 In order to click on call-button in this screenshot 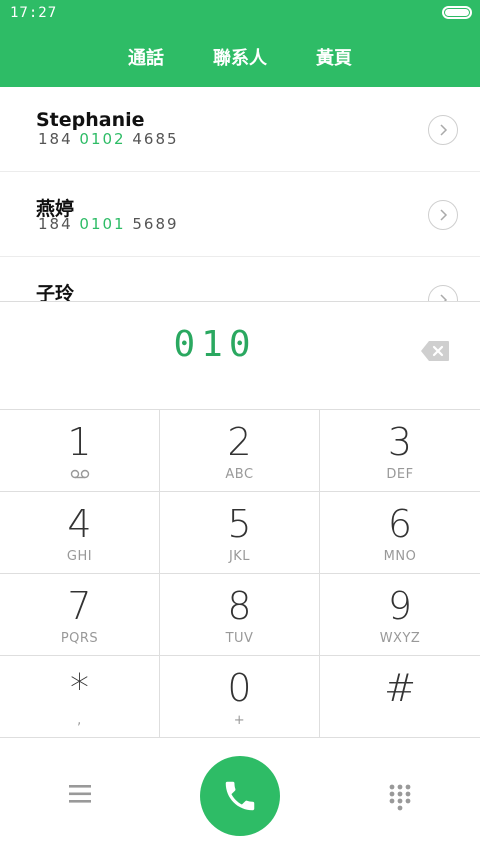, I will do `click(240, 796)`.